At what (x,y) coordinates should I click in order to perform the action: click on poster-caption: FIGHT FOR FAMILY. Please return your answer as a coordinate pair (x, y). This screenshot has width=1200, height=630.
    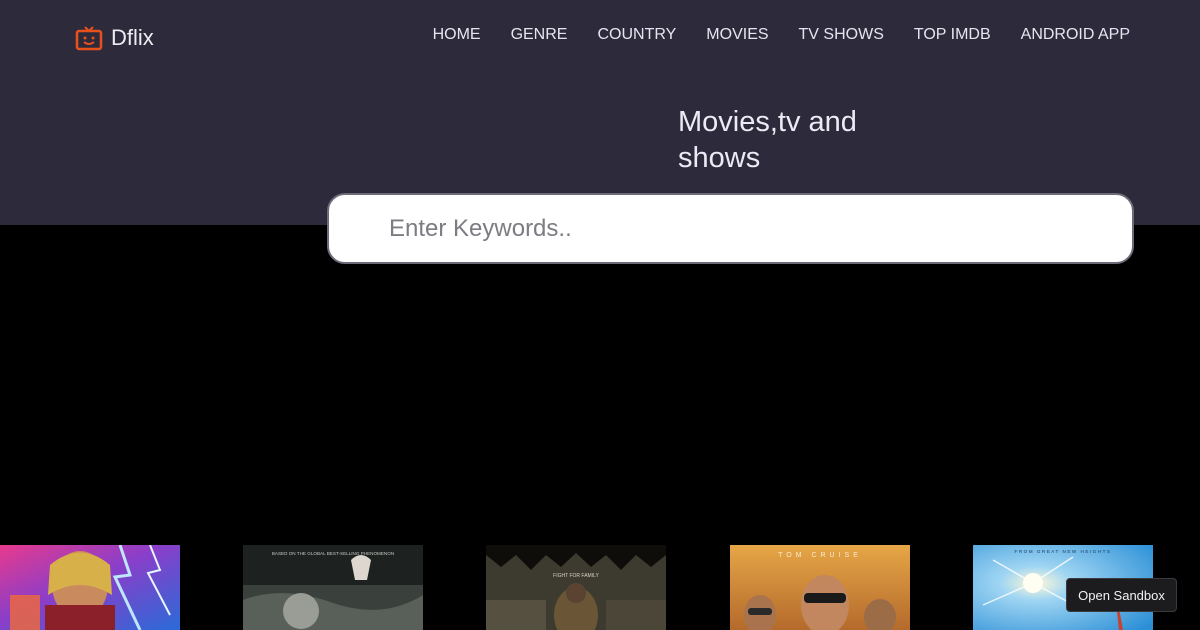
    Looking at the image, I should click on (576, 576).